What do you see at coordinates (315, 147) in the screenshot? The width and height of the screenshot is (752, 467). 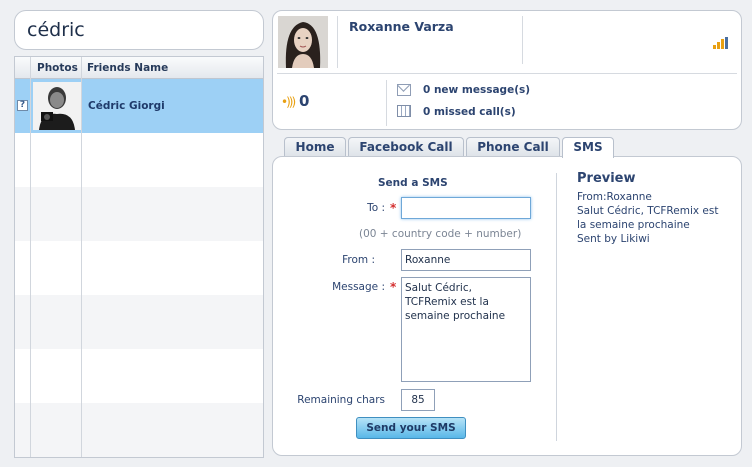 I see `tab-home: Home` at bounding box center [315, 147].